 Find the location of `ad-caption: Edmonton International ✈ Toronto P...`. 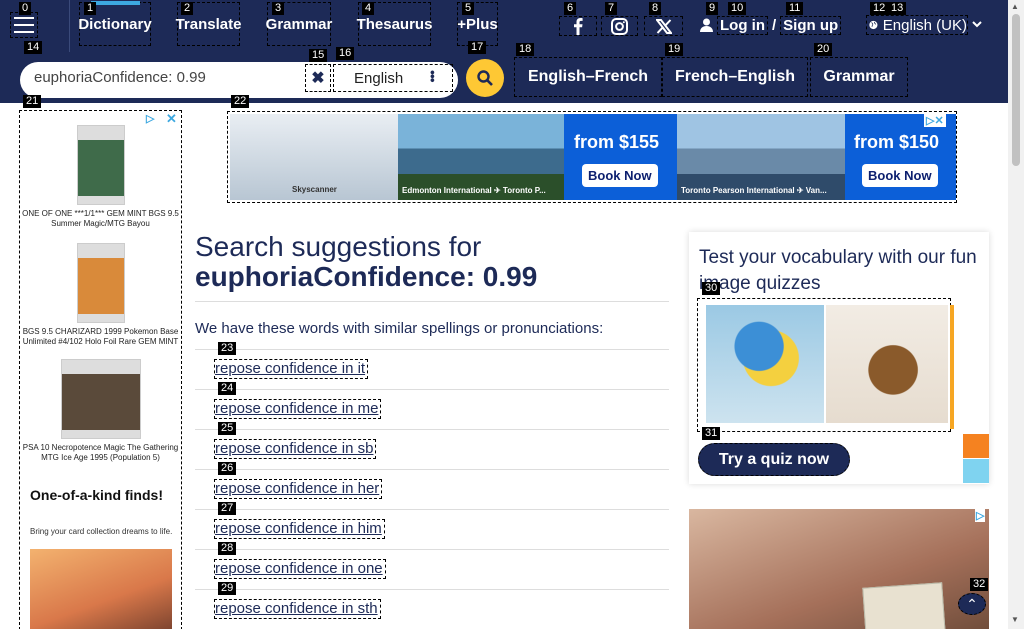

ad-caption: Edmonton International ✈ Toronto P... is located at coordinates (474, 190).